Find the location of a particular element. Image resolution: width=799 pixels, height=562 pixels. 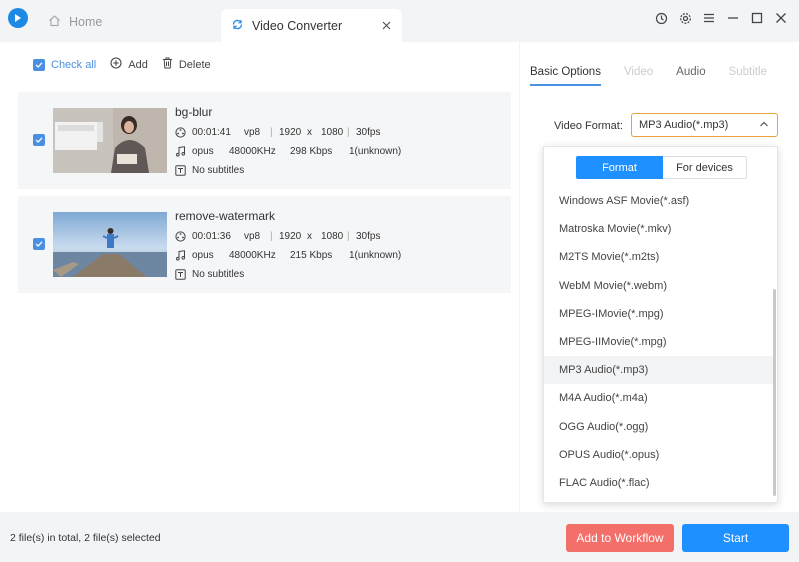

check-all-label: Check all is located at coordinates (74, 64).